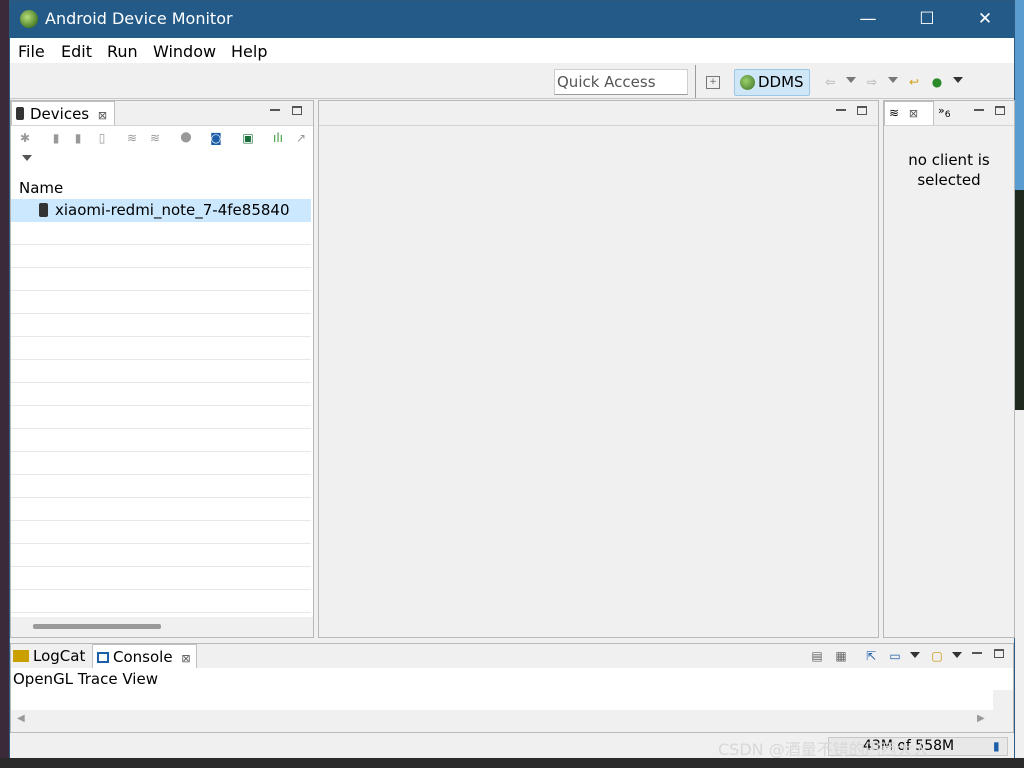 Image resolution: width=1024 pixels, height=768 pixels. What do you see at coordinates (41, 188) in the screenshot?
I see `column-header-name: Name` at bounding box center [41, 188].